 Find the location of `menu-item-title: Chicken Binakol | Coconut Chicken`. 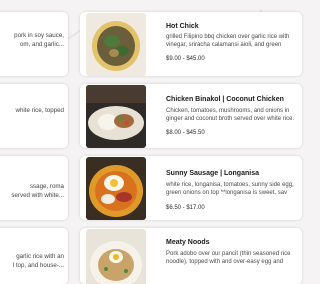

menu-item-title: Chicken Binakol | Coconut Chicken is located at coordinates (225, 99).